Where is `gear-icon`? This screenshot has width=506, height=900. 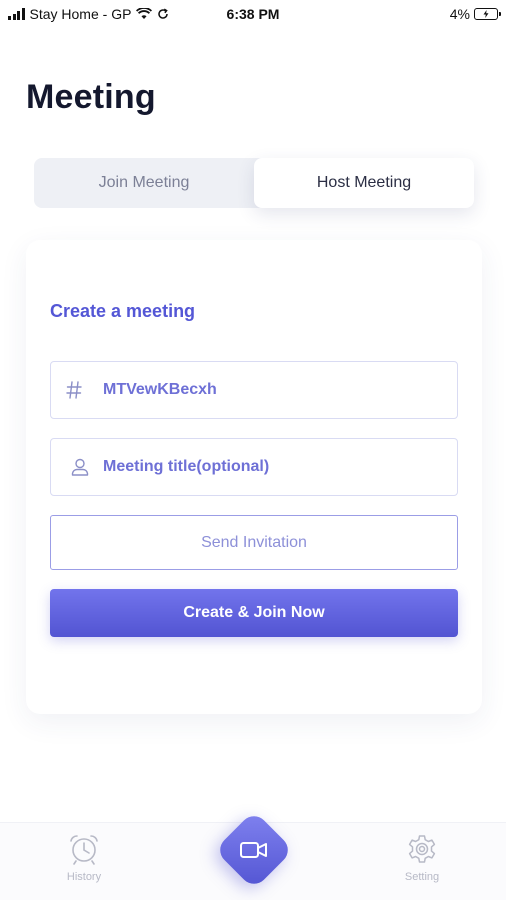 gear-icon is located at coordinates (422, 849).